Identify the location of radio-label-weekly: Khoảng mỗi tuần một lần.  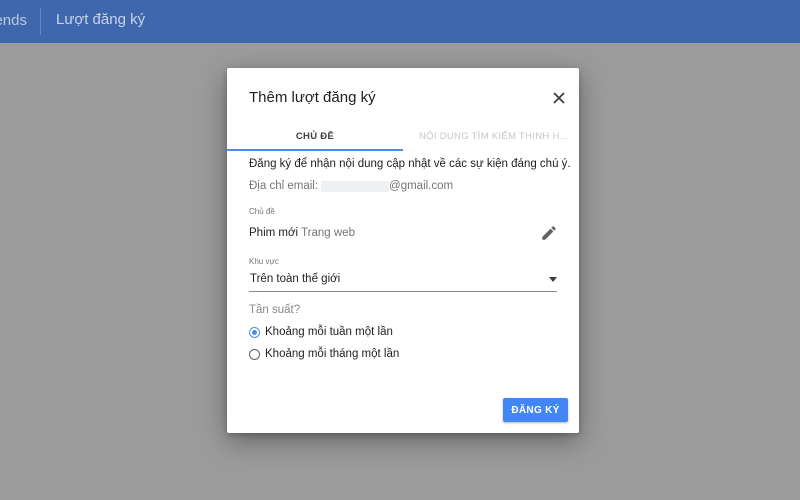
(329, 332).